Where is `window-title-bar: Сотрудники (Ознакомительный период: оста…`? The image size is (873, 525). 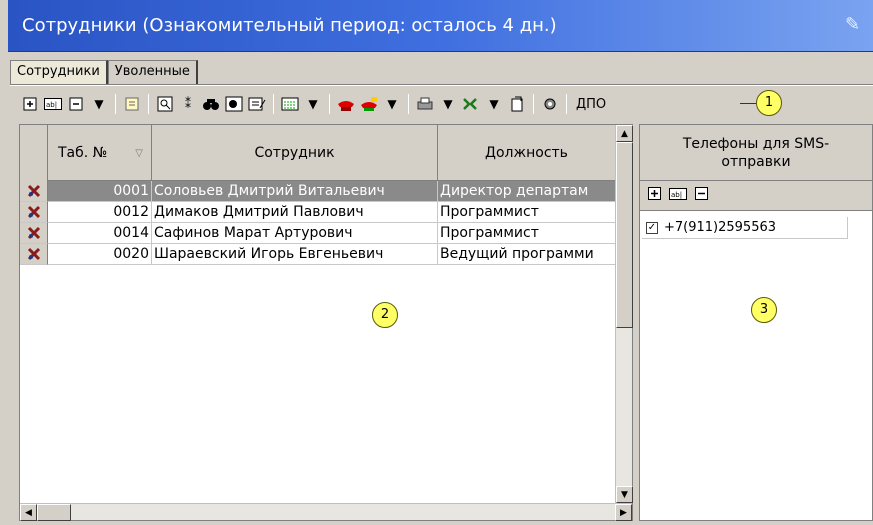 window-title-bar: Сотрудники (Ознакомительный период: оста… is located at coordinates (440, 26).